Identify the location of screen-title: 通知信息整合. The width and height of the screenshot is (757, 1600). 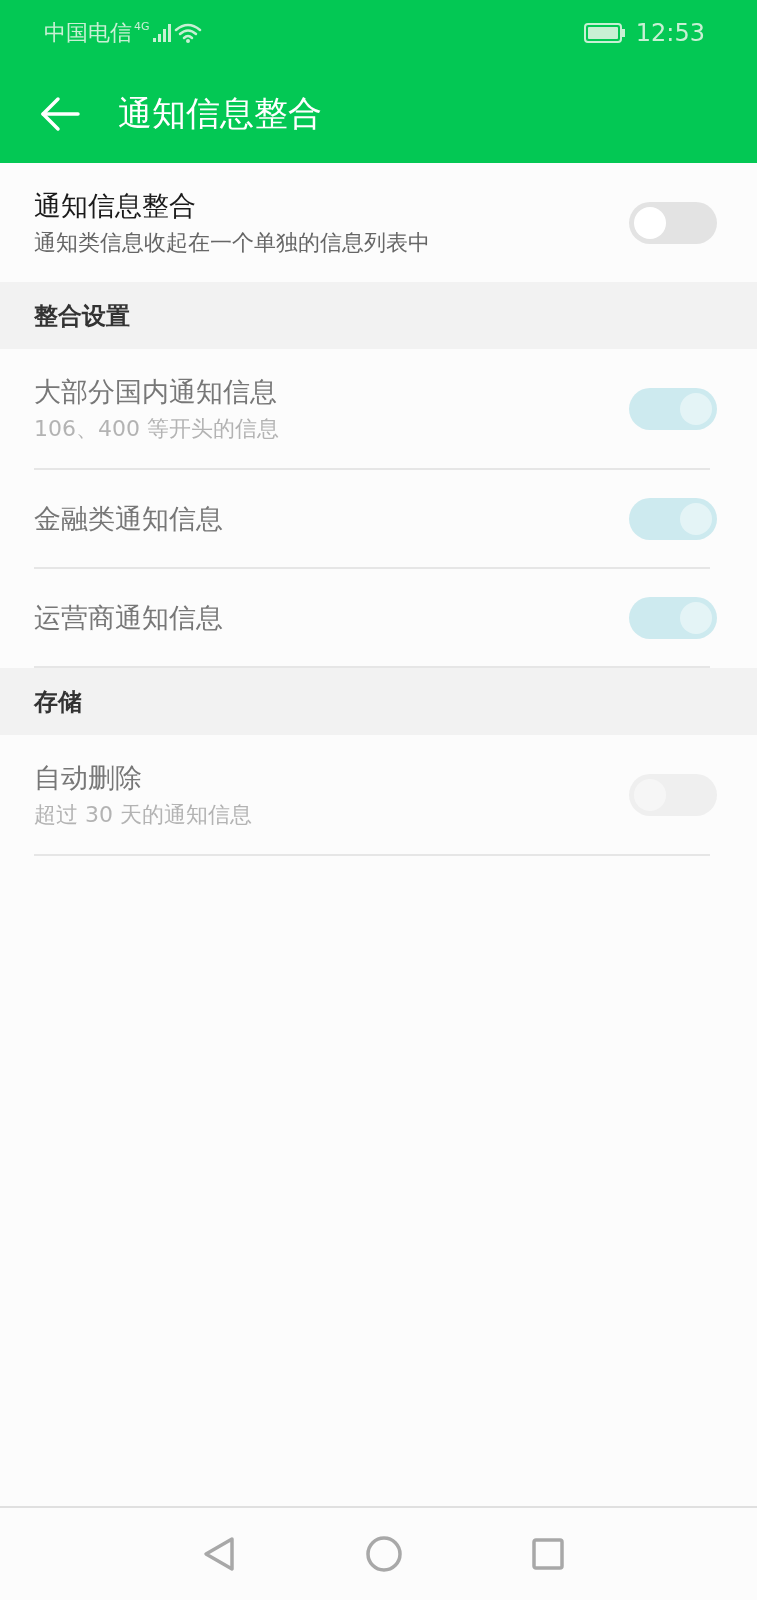
(220, 113).